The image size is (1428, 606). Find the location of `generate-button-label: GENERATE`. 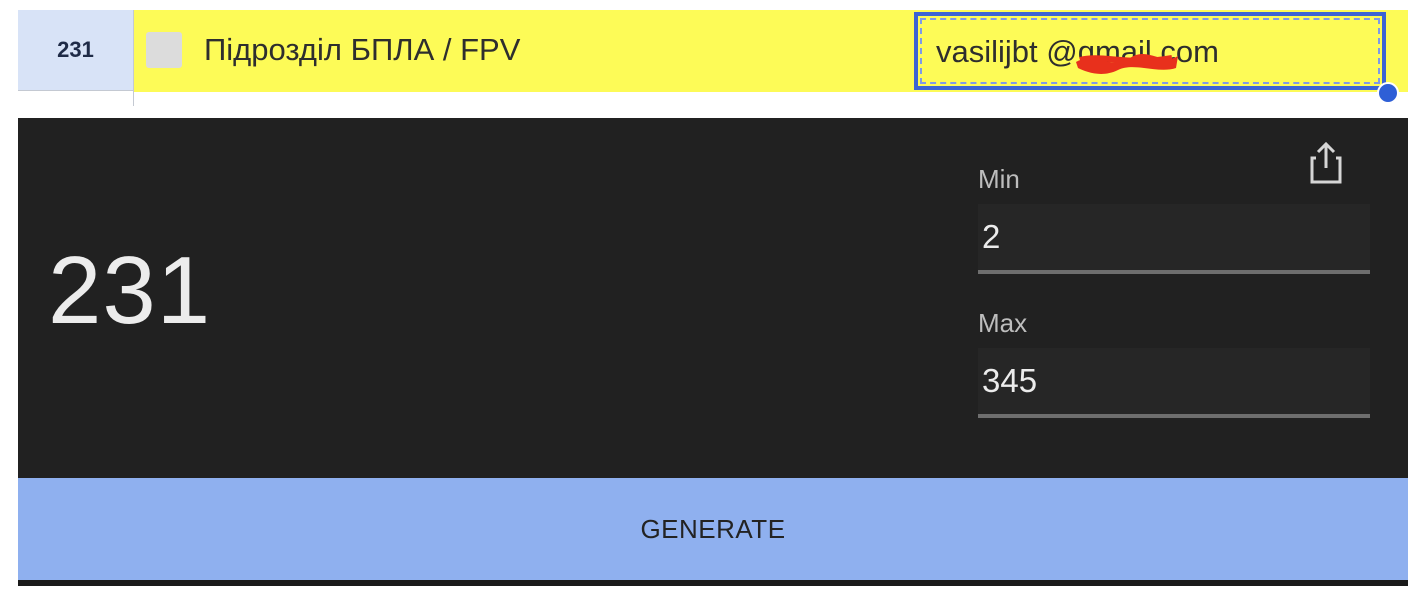

generate-button-label: GENERATE is located at coordinates (713, 528).